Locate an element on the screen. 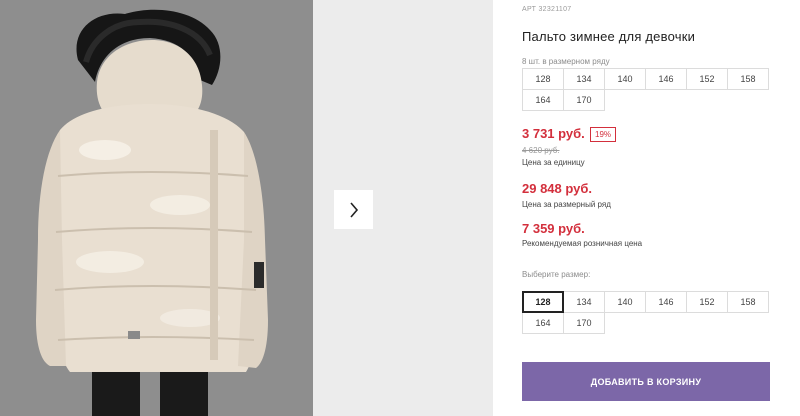  size-selector: 128 134 140 146 152 158 164 170 is located at coordinates (646, 312).